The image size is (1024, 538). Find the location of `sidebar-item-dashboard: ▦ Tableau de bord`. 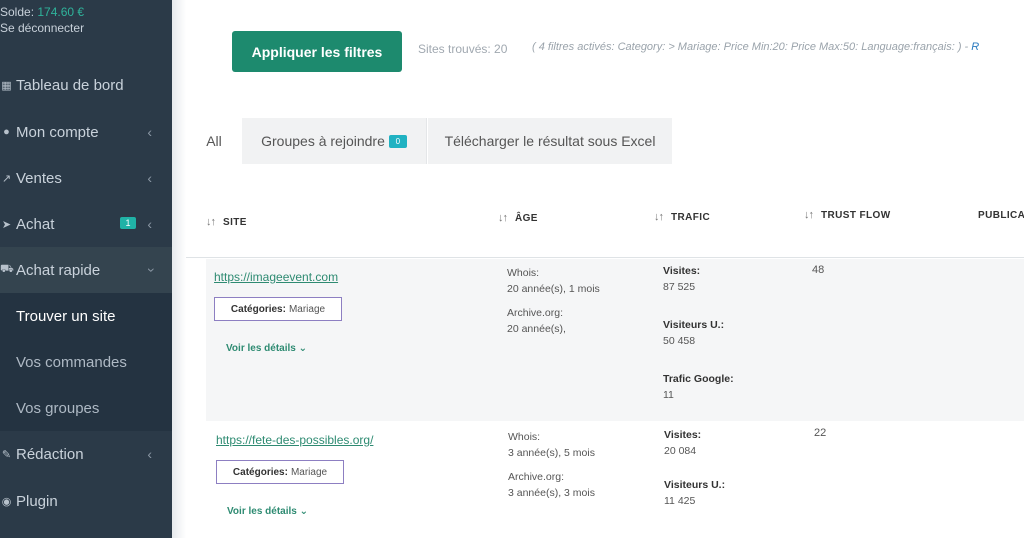

sidebar-item-dashboard: ▦ Tableau de bord is located at coordinates (86, 85).